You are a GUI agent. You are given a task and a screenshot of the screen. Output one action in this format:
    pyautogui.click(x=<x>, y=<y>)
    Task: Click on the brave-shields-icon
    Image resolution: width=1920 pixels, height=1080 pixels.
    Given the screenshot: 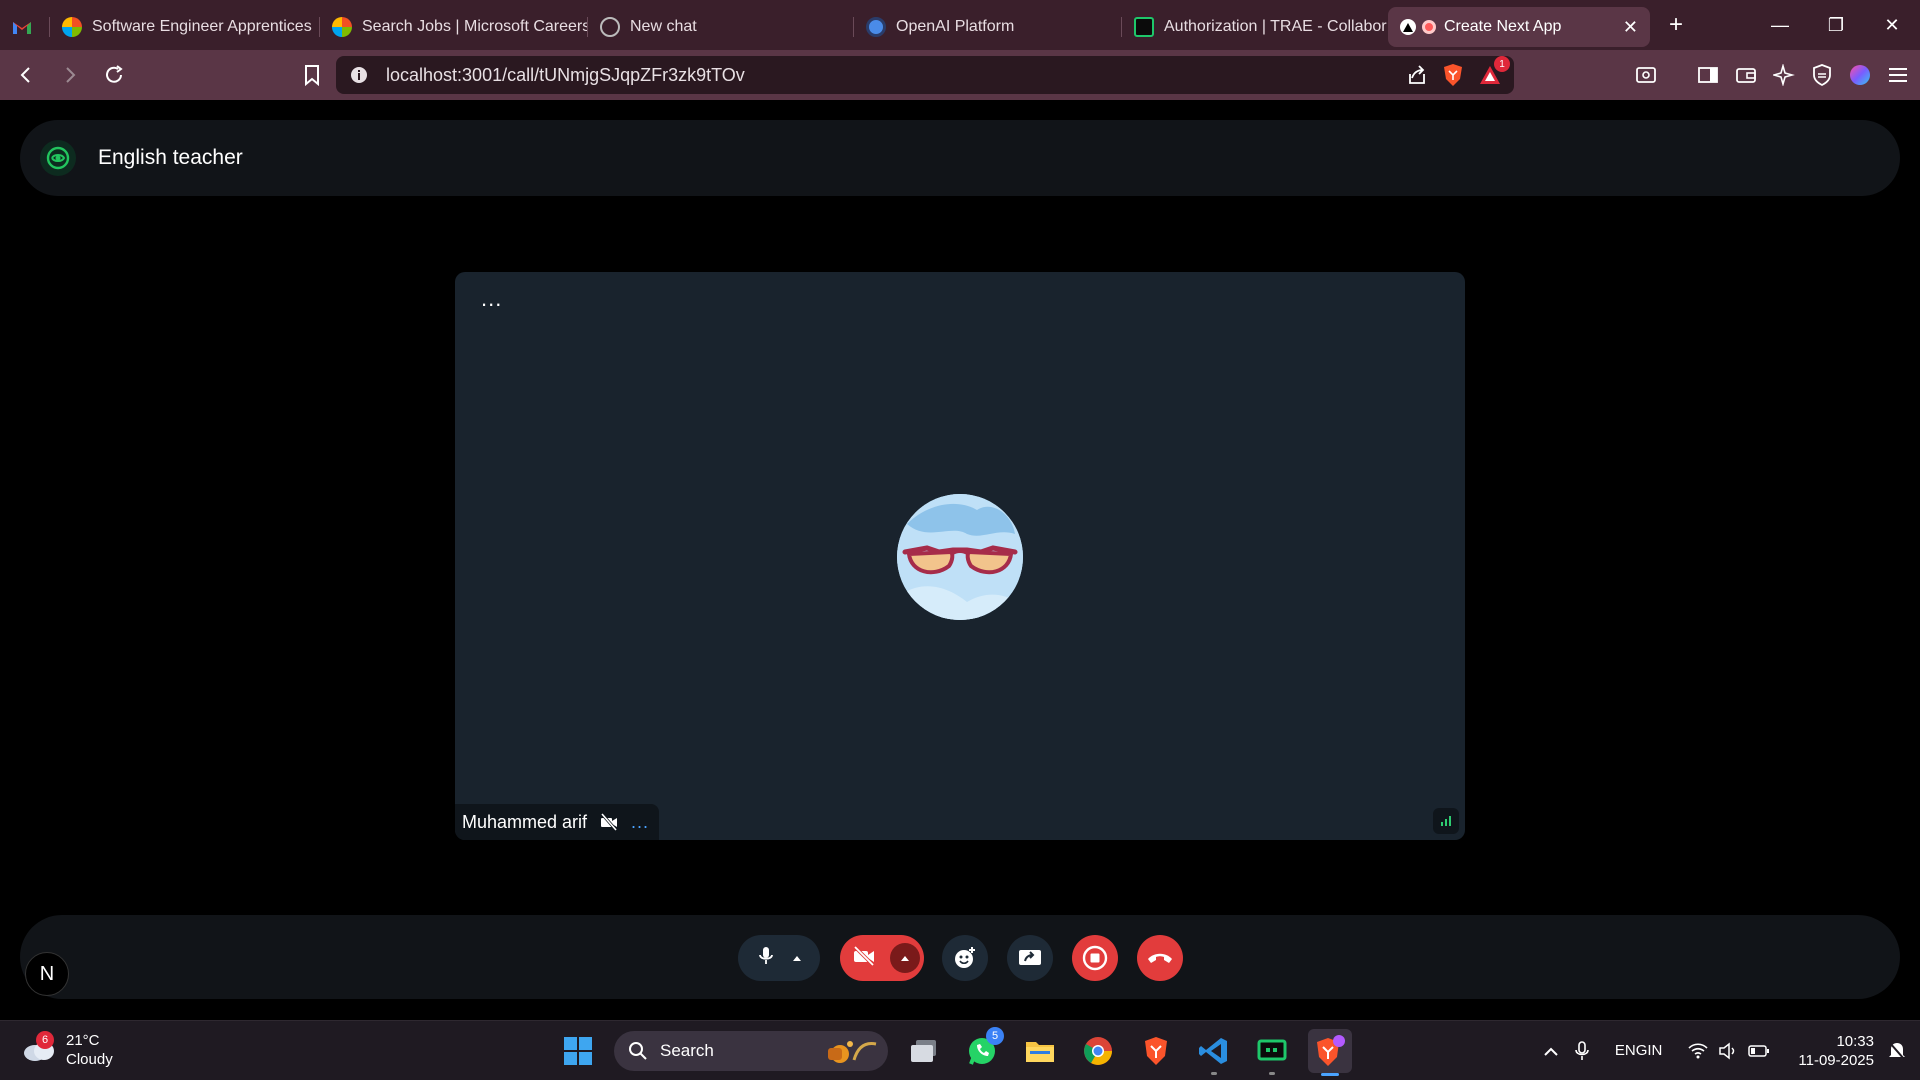 What is the action you would take?
    pyautogui.click(x=1453, y=75)
    